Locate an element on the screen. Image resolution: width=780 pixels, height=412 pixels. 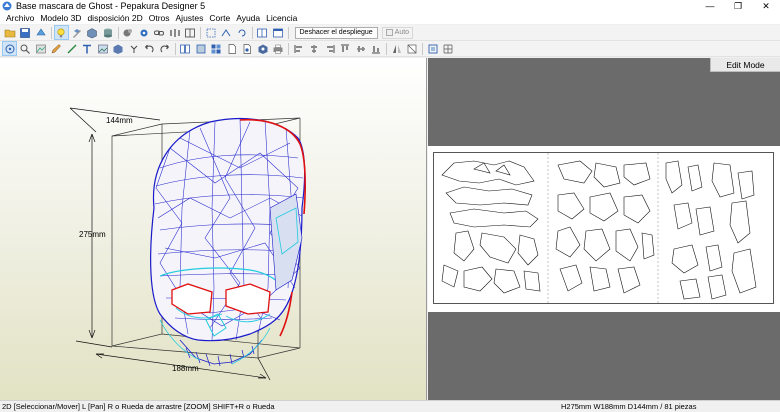
cylinder-icon is located at coordinates (107, 32).